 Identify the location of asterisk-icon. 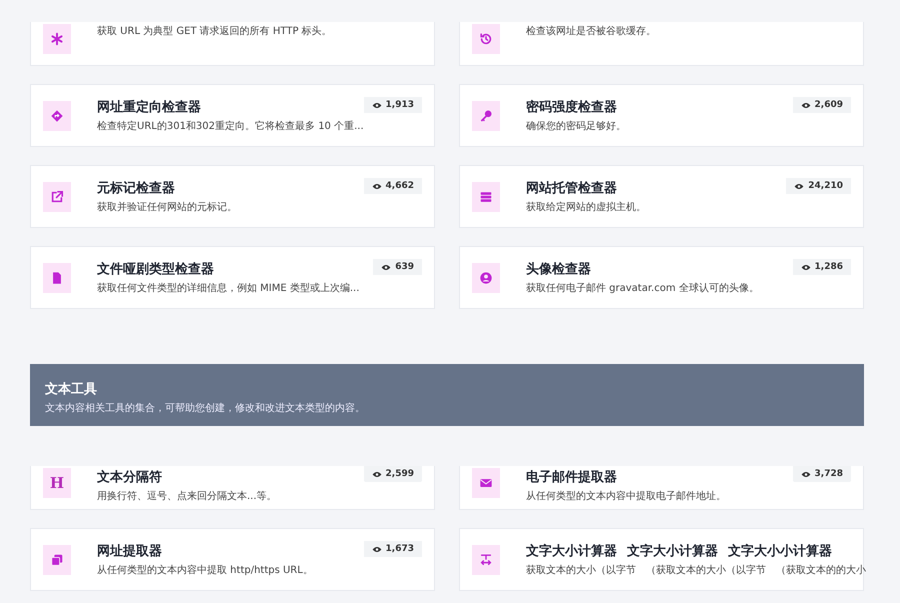
(57, 39).